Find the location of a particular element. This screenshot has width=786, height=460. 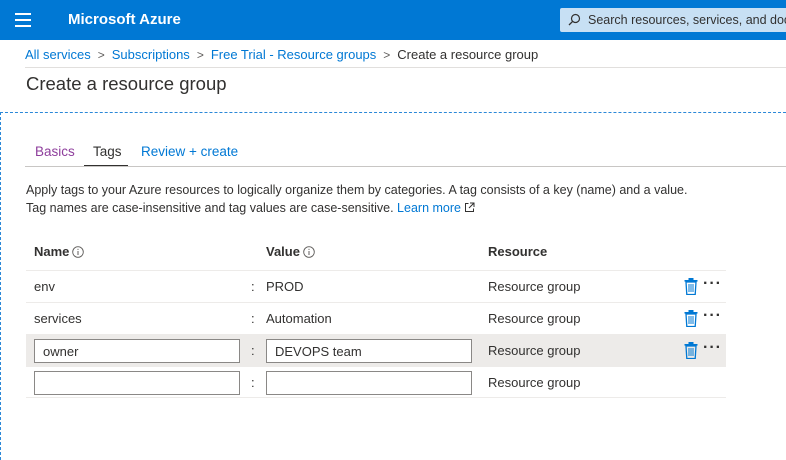

external-link-icon is located at coordinates (469, 207).